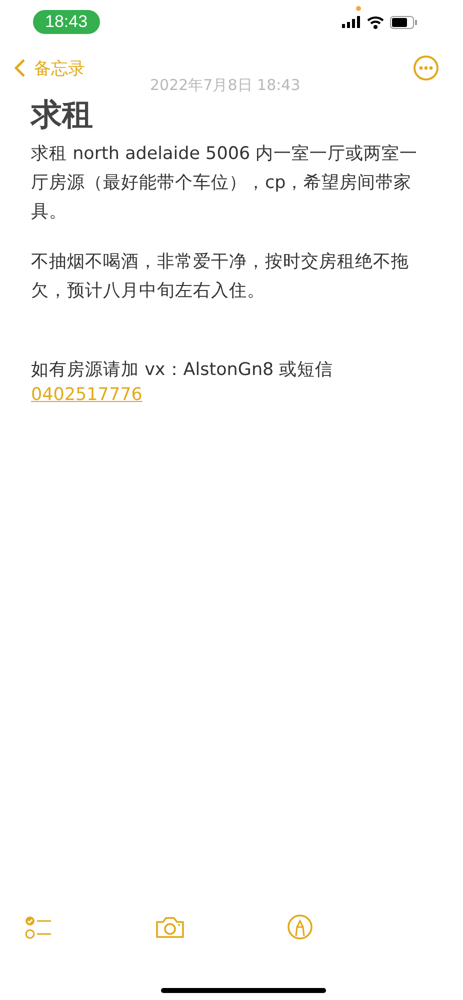  I want to click on note-date: 2022年7月8日 18:43, so click(225, 85).